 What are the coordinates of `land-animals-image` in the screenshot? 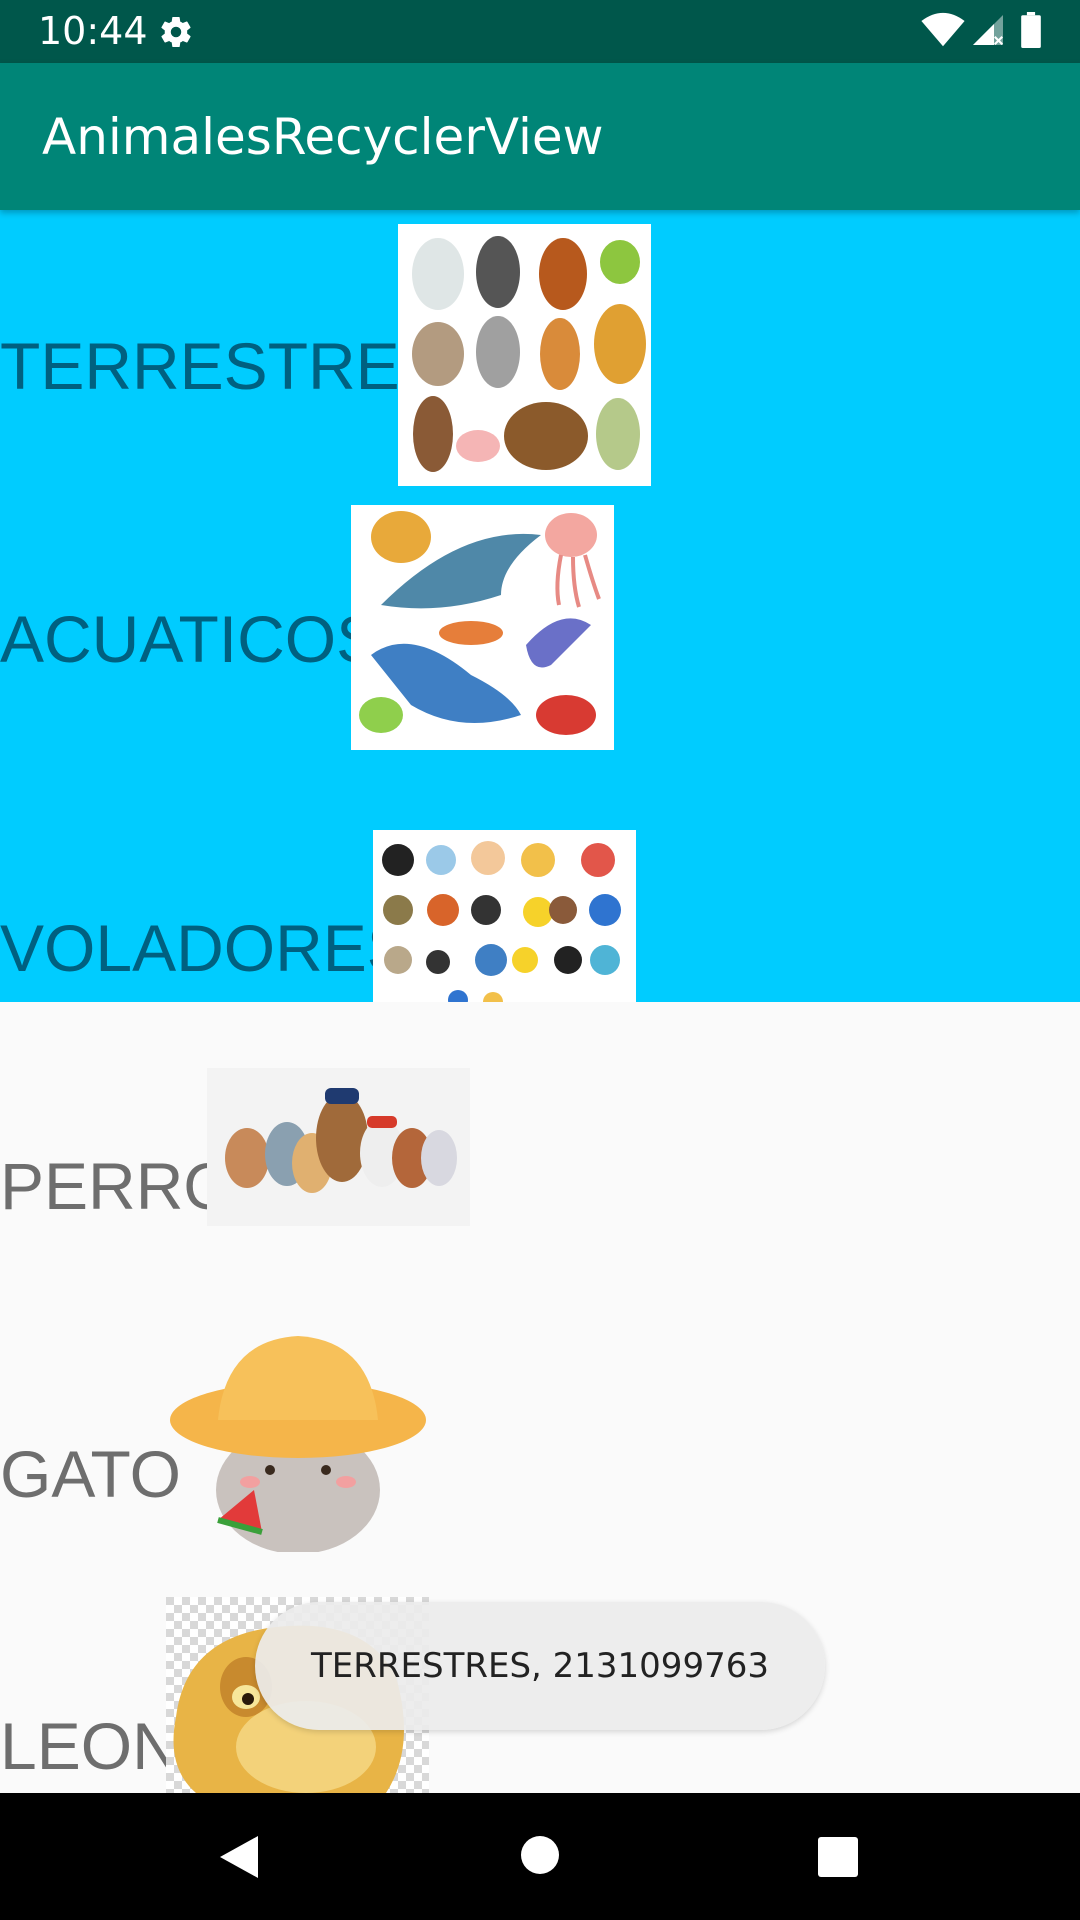 It's located at (524, 355).